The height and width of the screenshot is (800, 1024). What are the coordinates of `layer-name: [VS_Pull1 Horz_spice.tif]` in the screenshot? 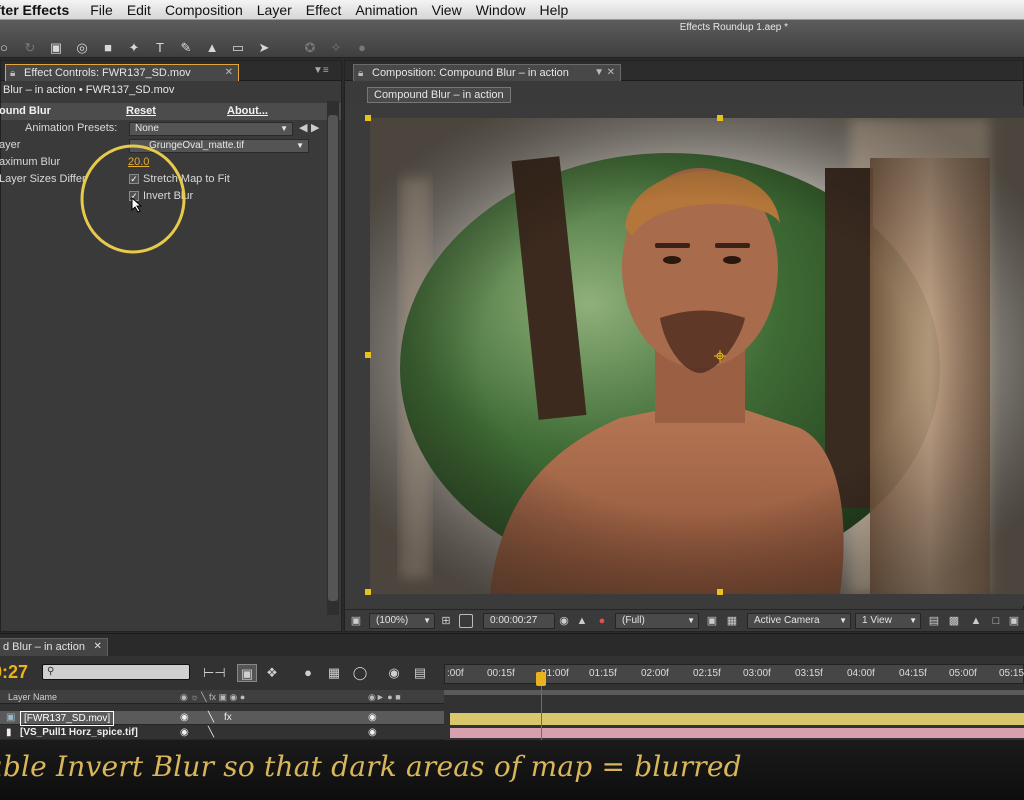 It's located at (79, 732).